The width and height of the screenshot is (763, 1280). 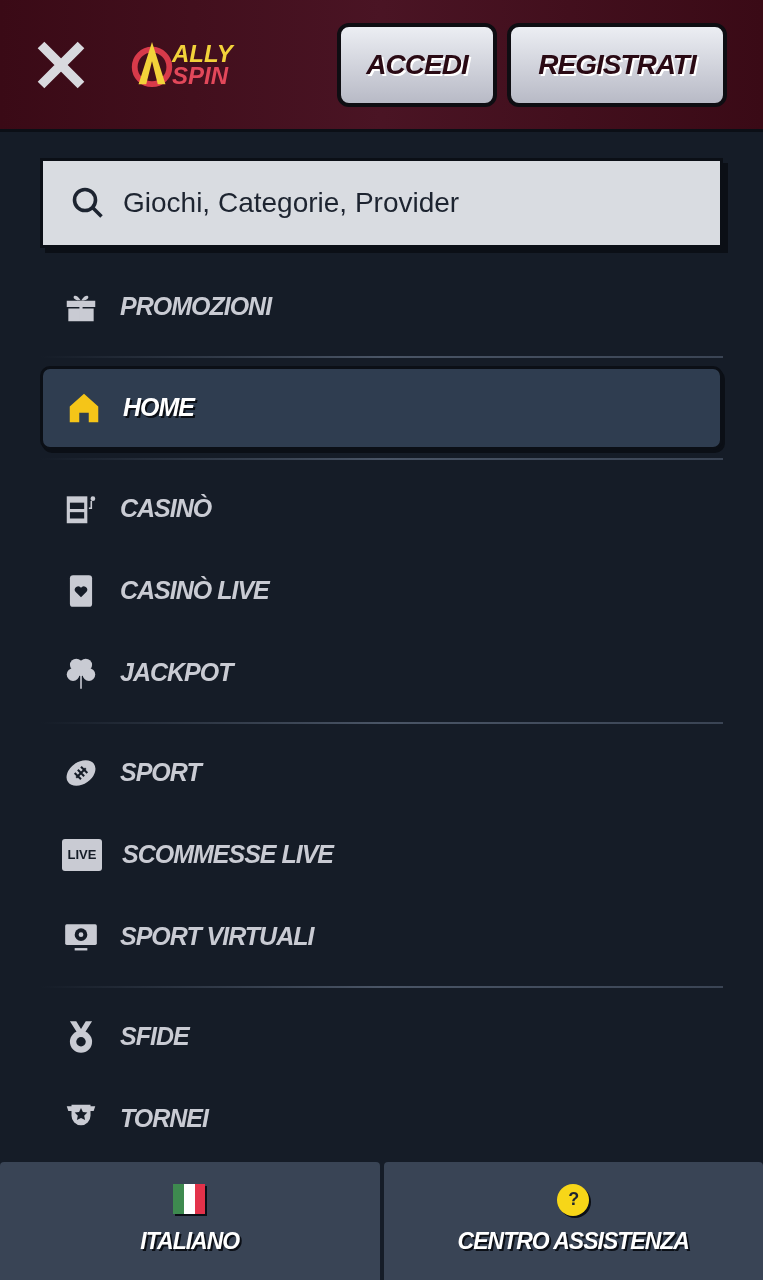 I want to click on close-icon, so click(x=61, y=64).